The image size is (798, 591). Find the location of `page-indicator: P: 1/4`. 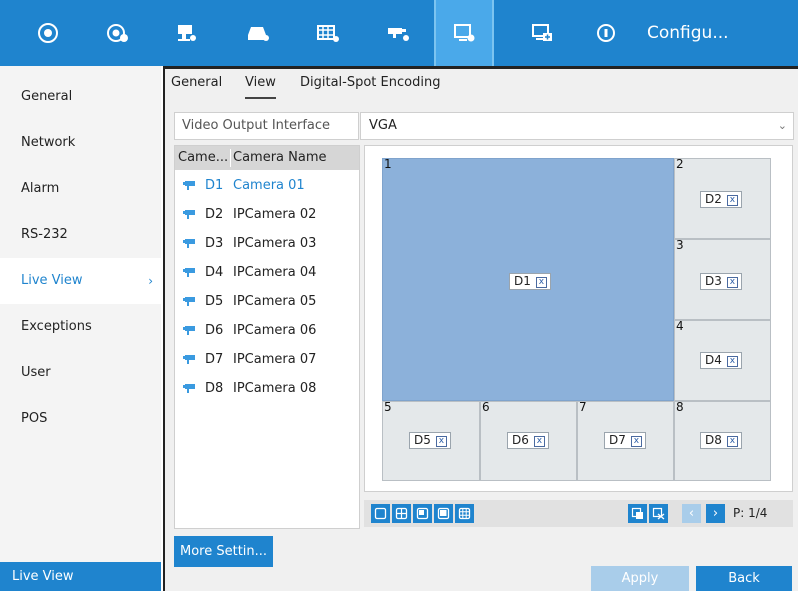

page-indicator: P: 1/4 is located at coordinates (750, 513).